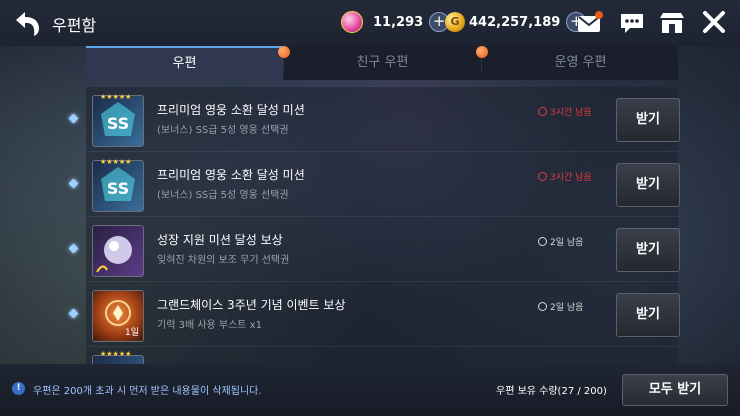  I want to click on mail-tabs: 우편 친구 우편 운영 우편, so click(382, 63).